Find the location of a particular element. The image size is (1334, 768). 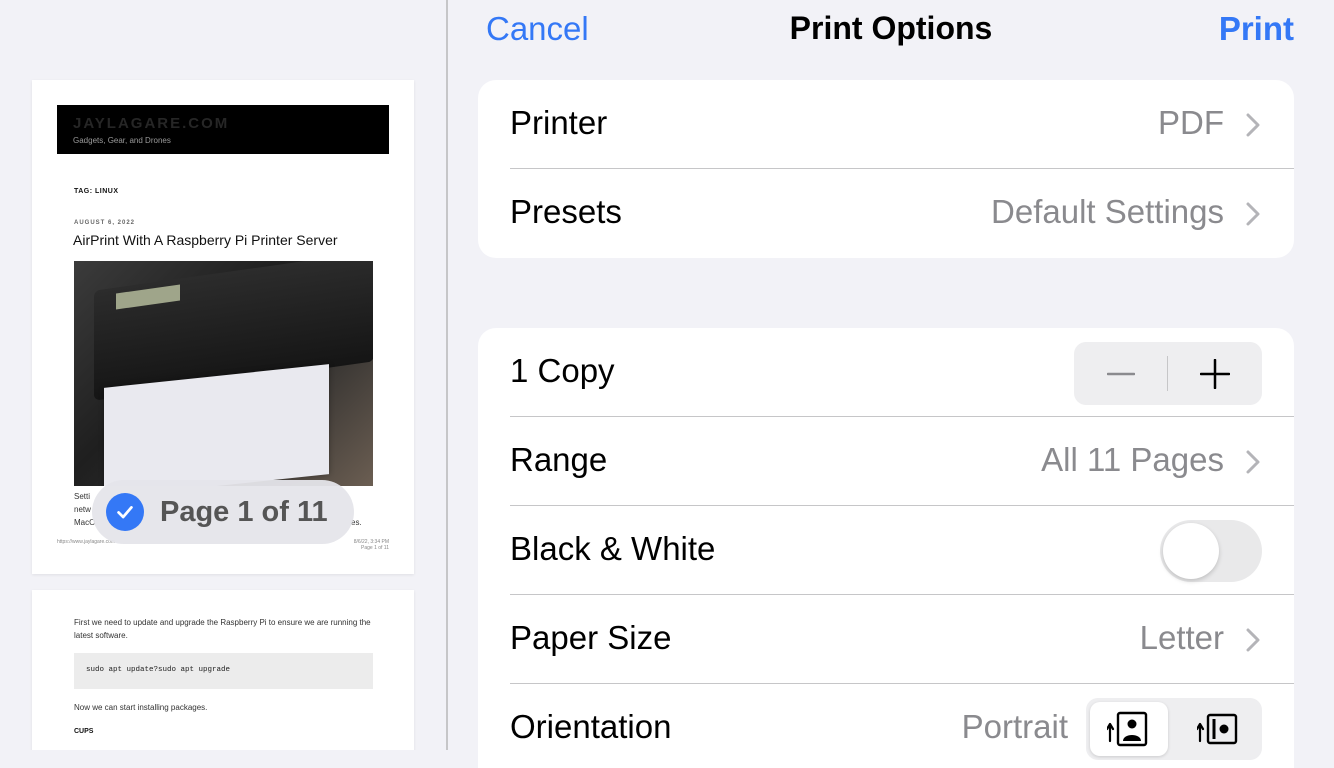

copies-stepper is located at coordinates (1168, 373).